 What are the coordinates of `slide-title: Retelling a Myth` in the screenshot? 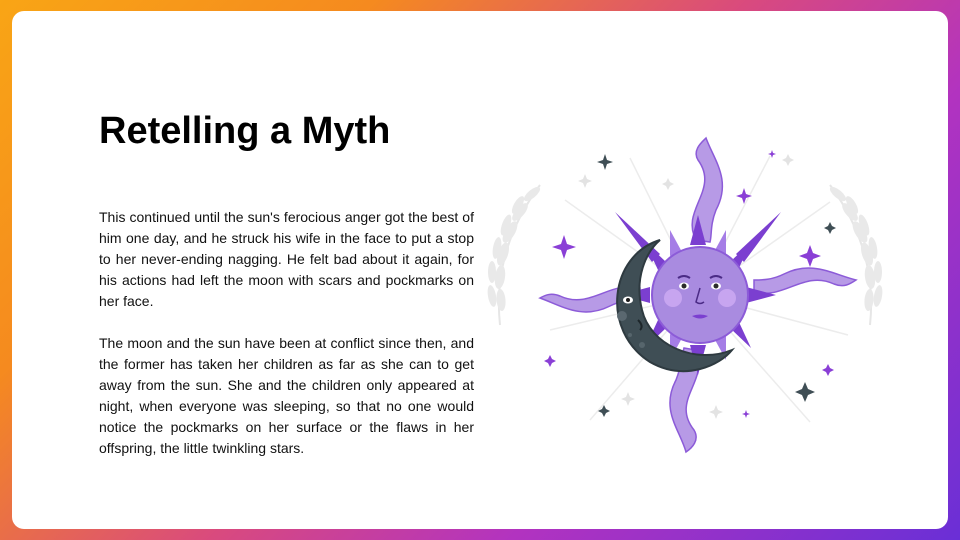 It's located at (245, 131).